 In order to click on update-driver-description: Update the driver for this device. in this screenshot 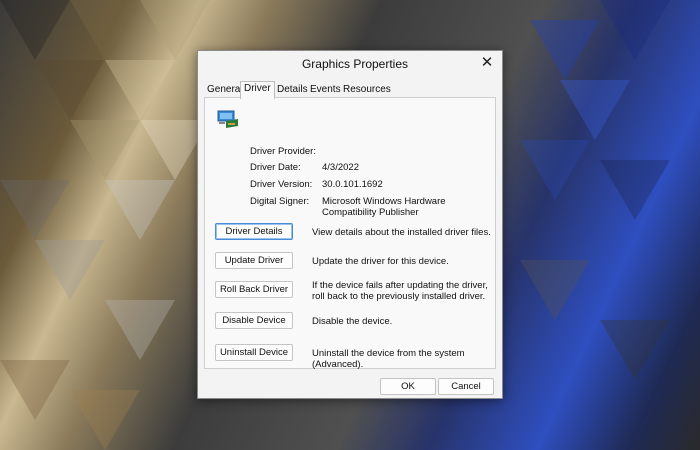, I will do `click(380, 261)`.